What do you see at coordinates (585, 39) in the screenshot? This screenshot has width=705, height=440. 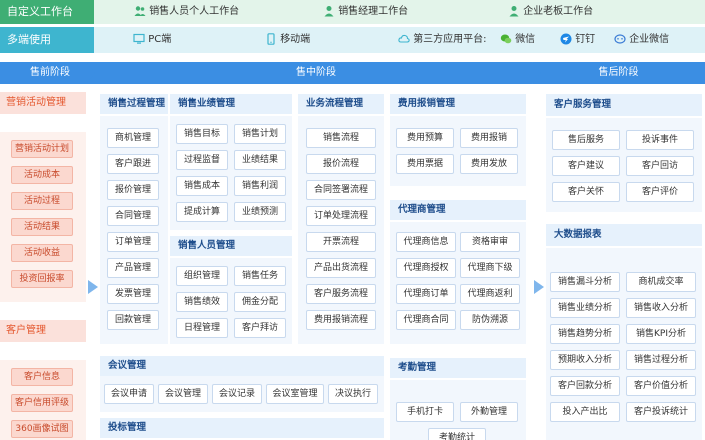 I see `platform-dingtalk-label: 钉钉` at bounding box center [585, 39].